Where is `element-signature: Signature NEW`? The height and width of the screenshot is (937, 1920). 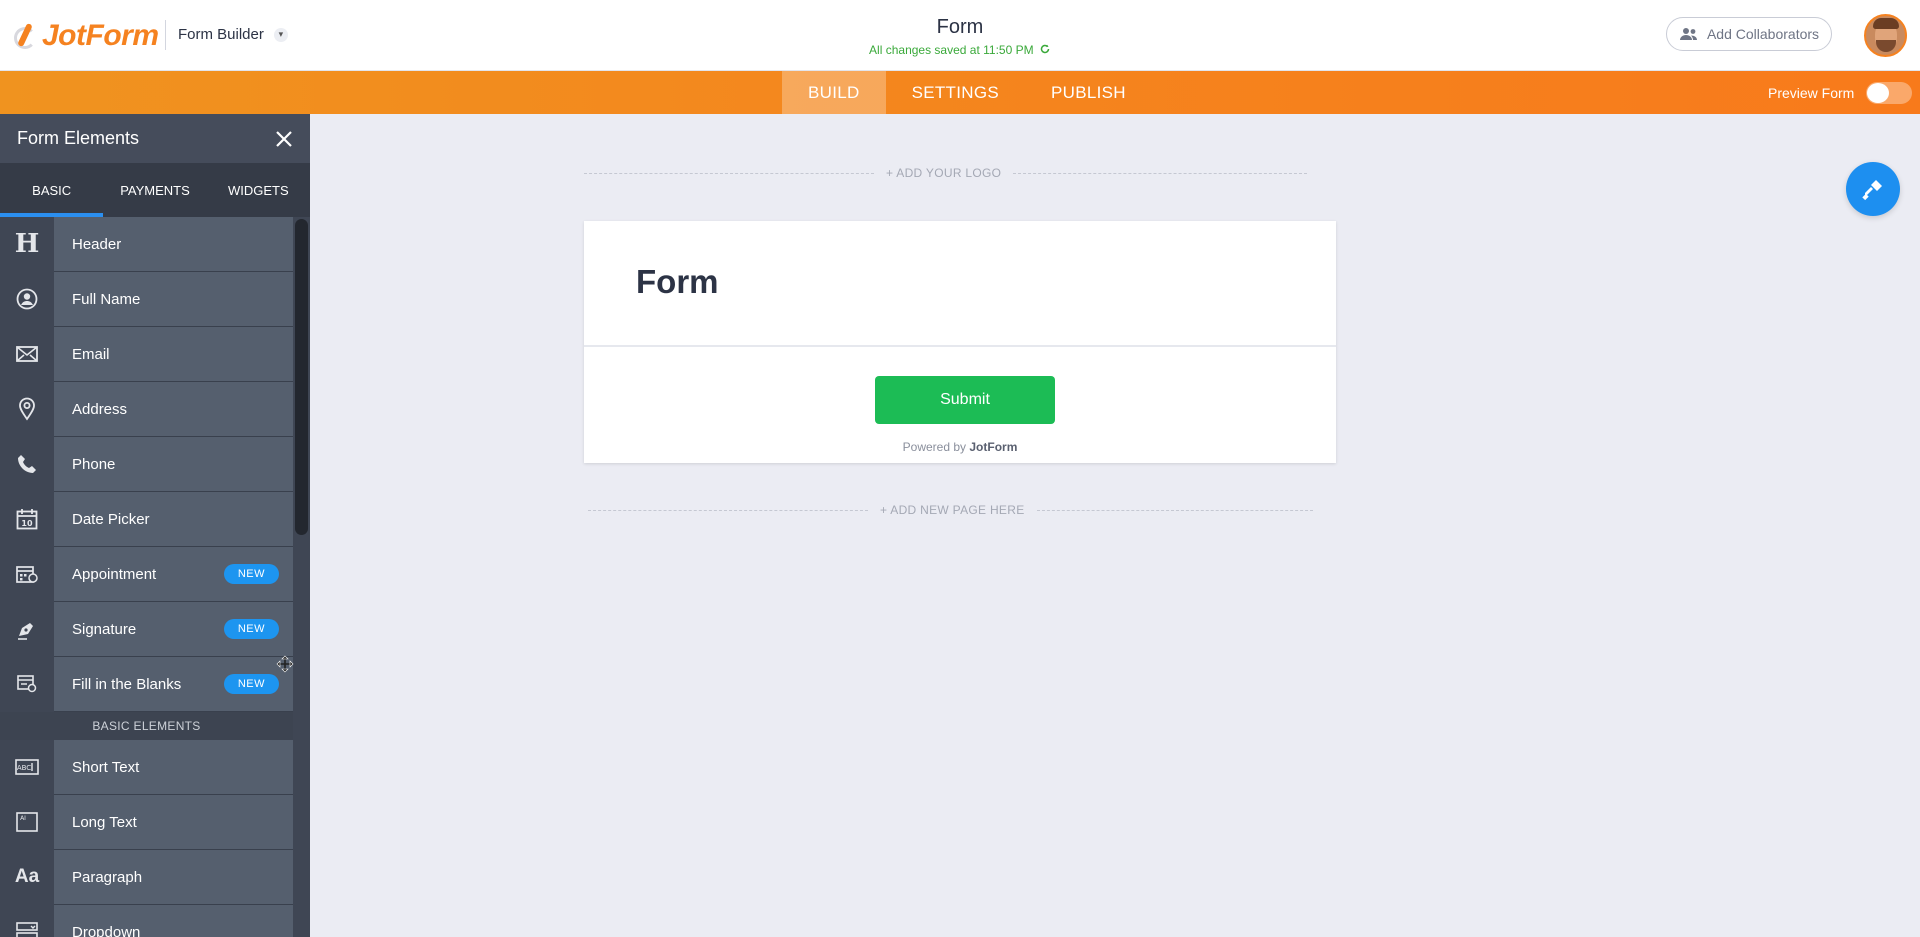 element-signature: Signature NEW is located at coordinates (146, 629).